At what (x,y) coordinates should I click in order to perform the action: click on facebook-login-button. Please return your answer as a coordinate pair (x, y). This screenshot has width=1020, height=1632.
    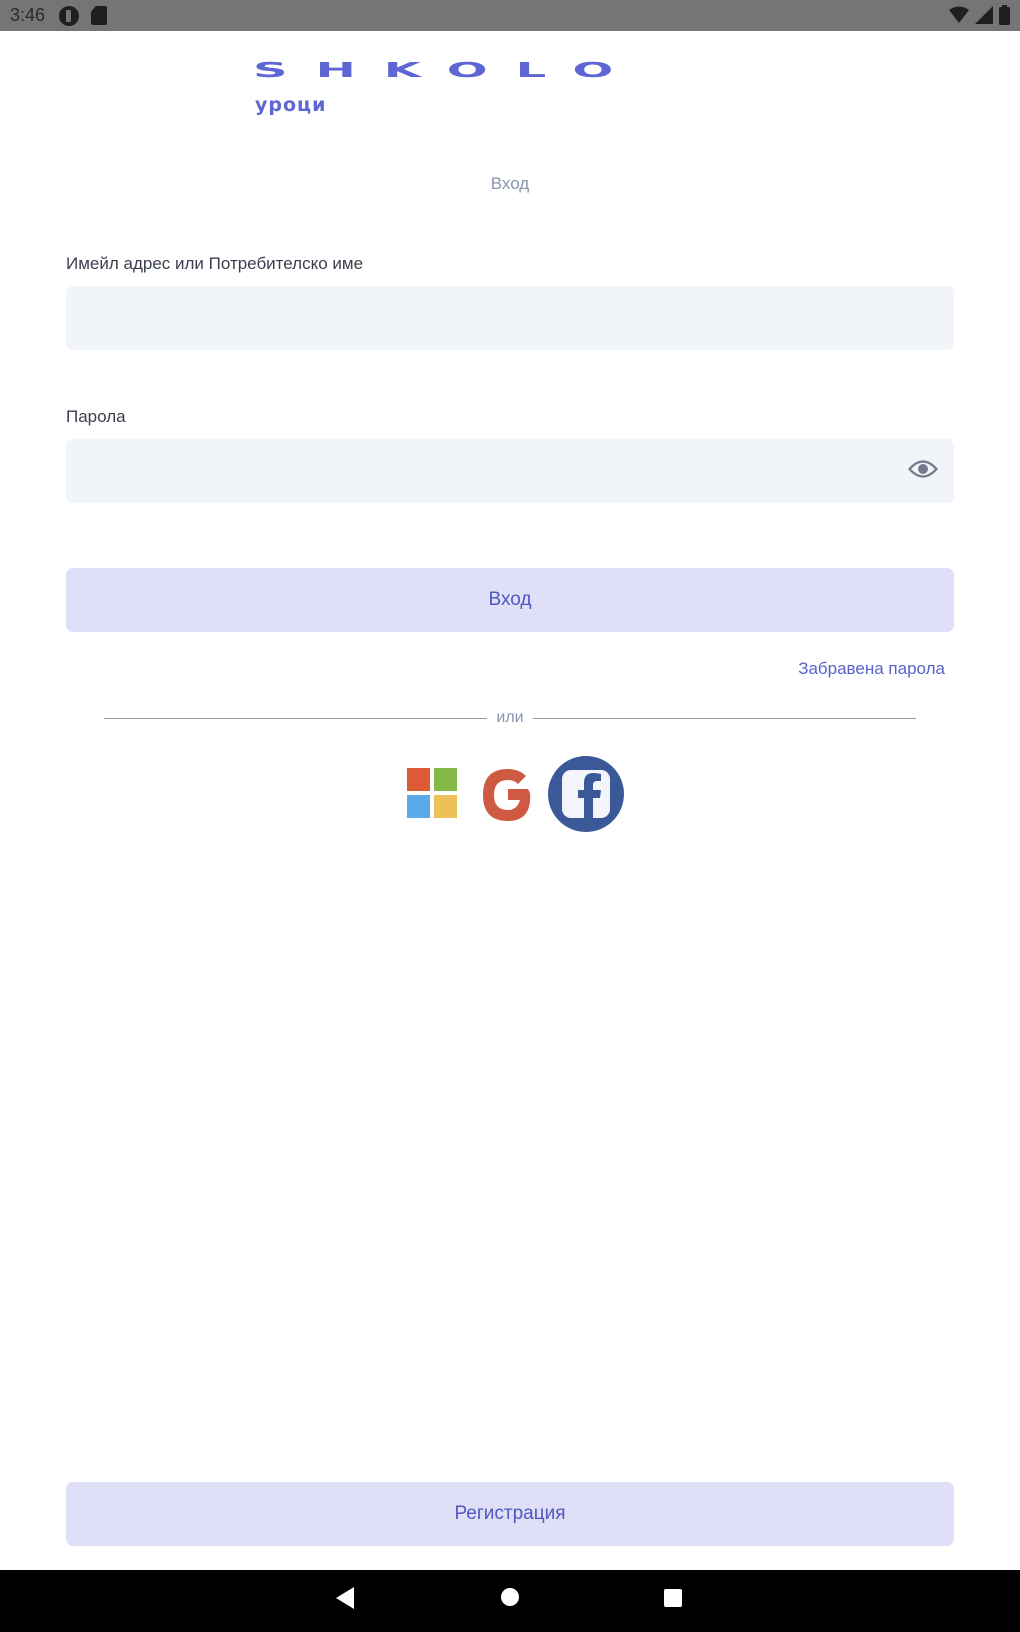
    Looking at the image, I should click on (586, 796).